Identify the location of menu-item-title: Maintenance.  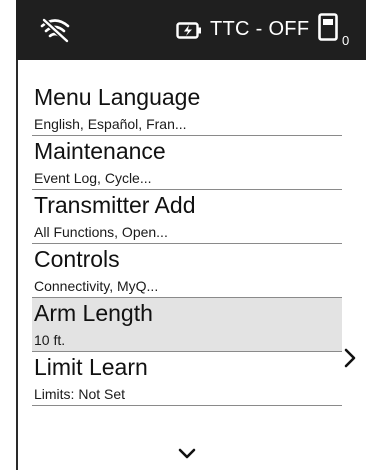
(100, 151).